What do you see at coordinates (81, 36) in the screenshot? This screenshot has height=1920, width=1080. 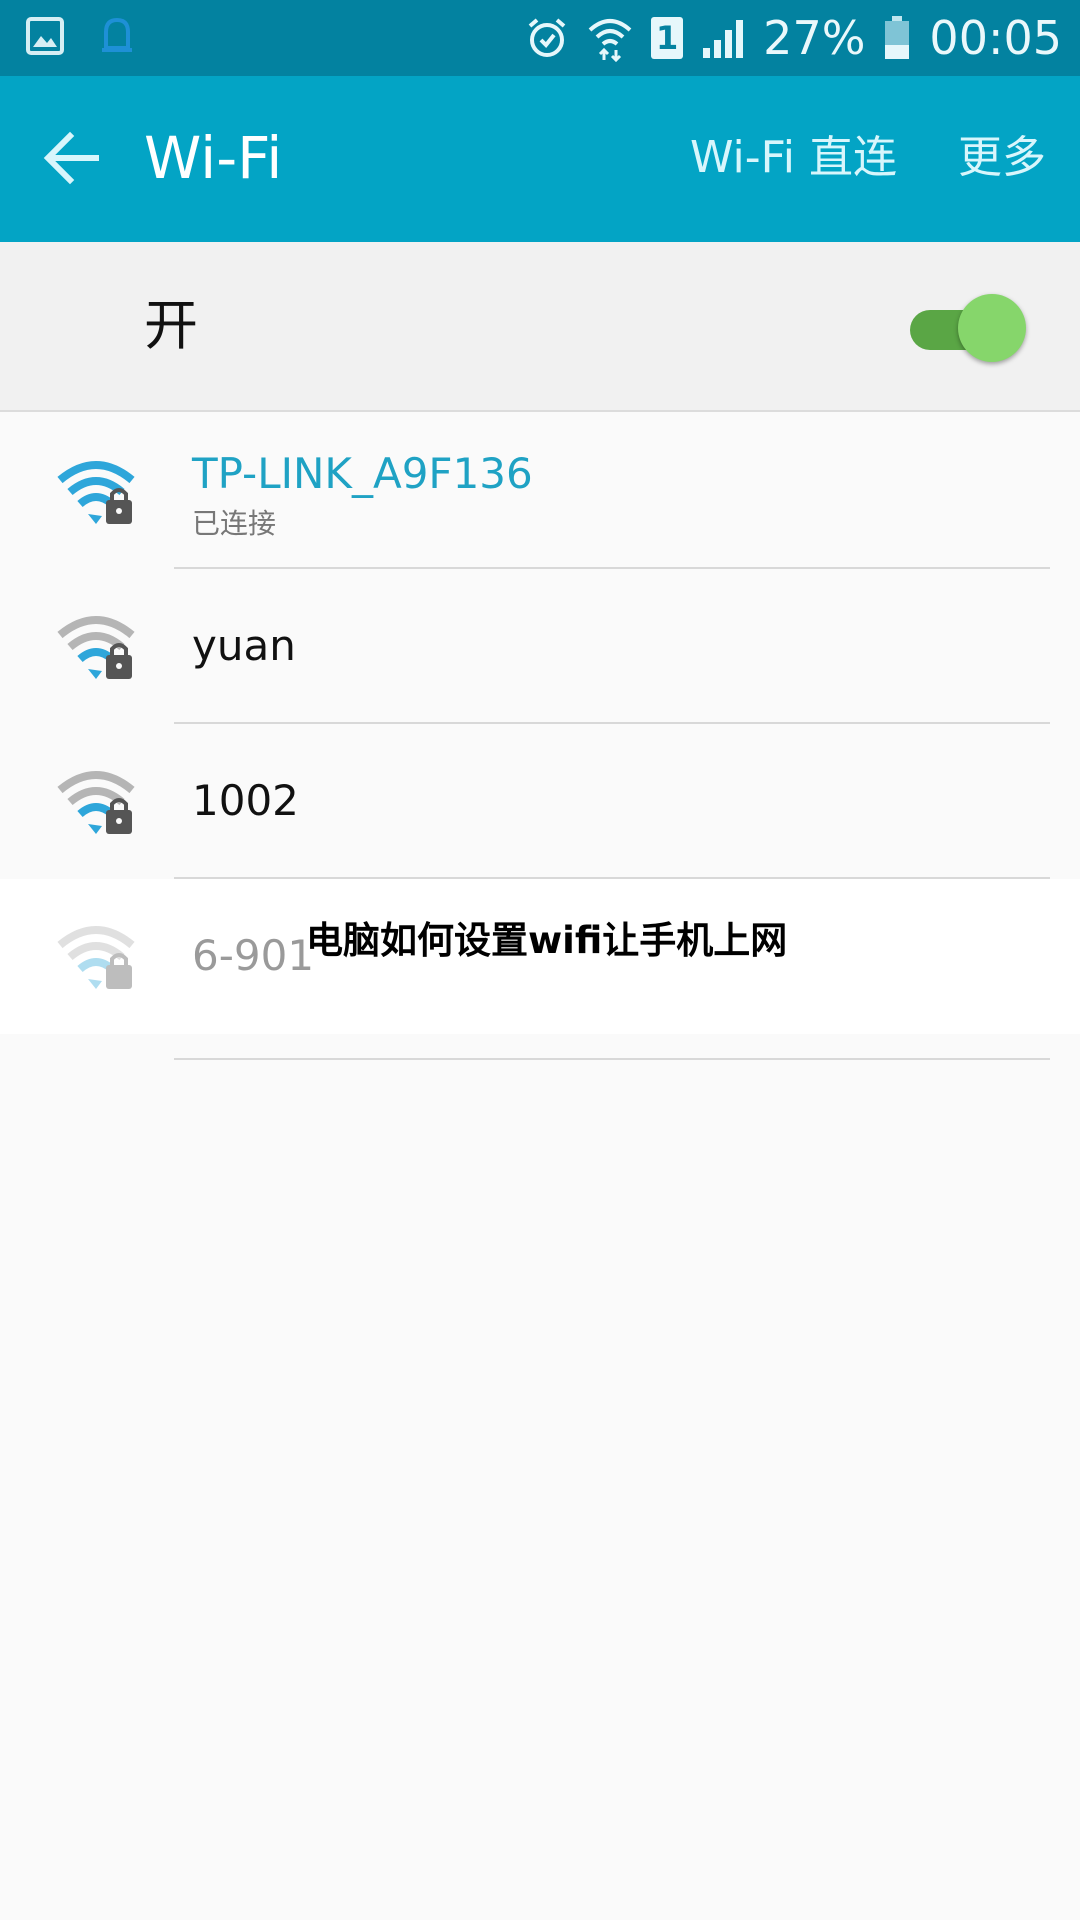 I see `status-left-icons` at bounding box center [81, 36].